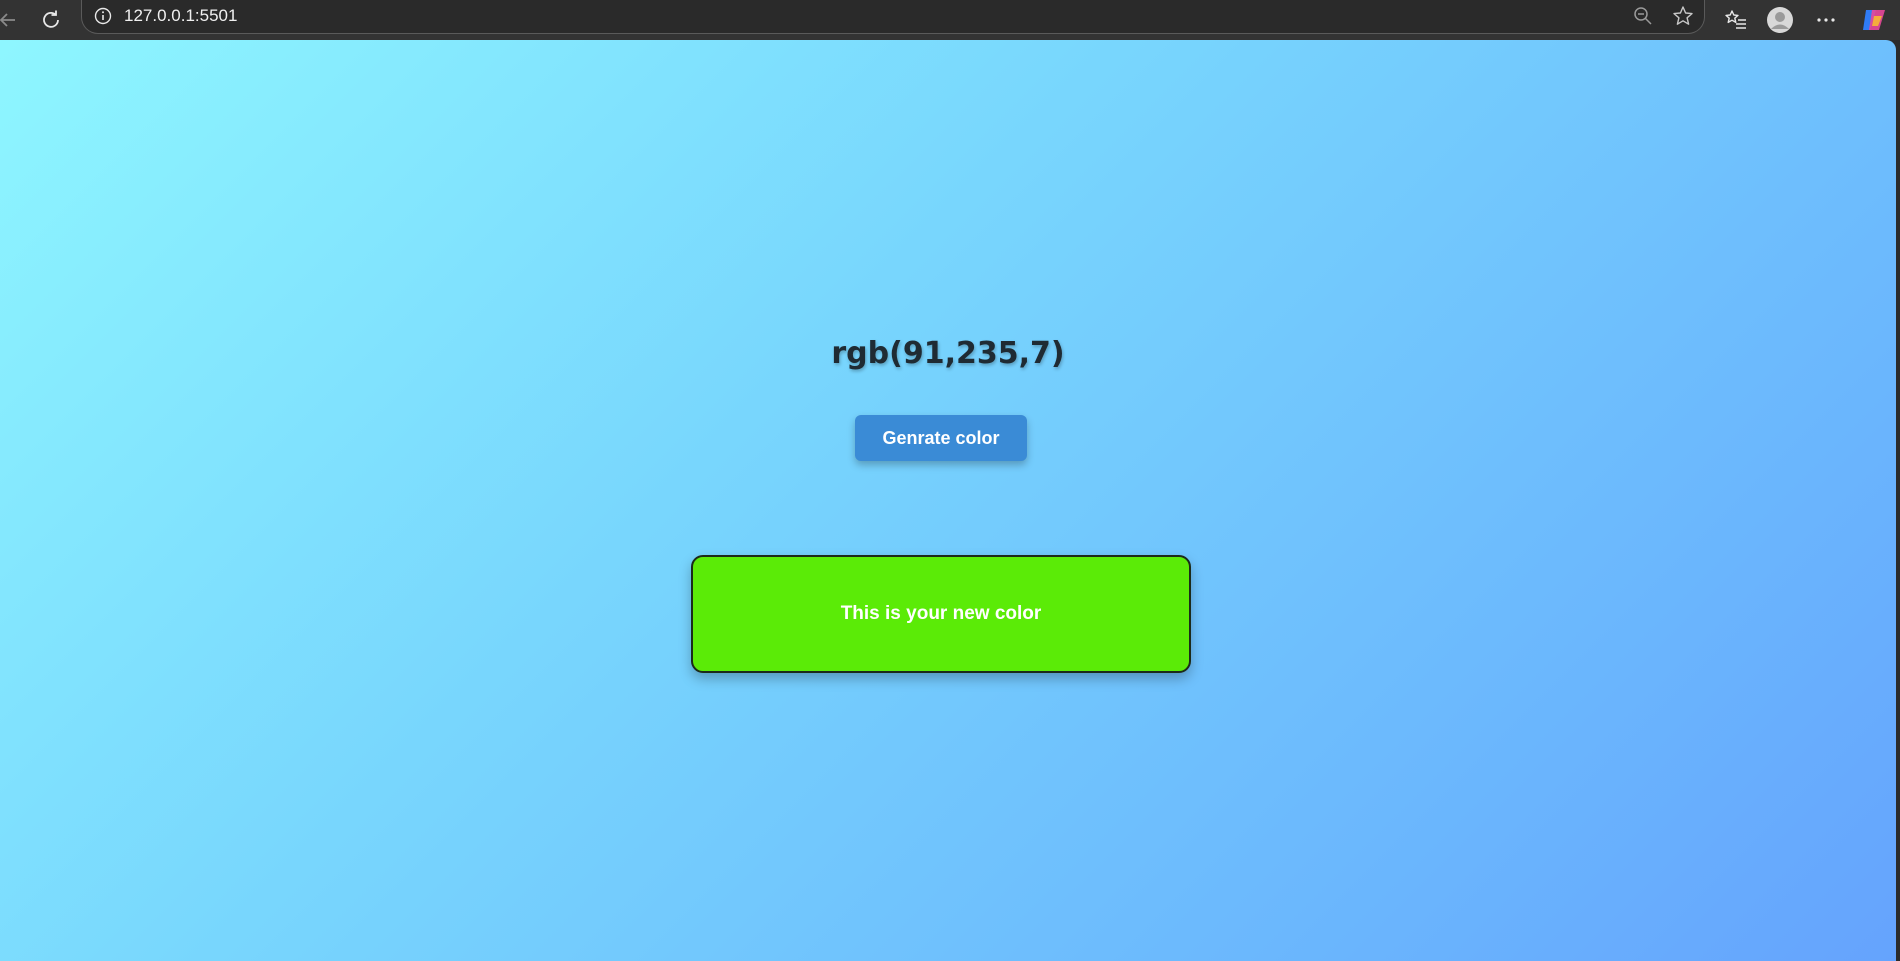  Describe the element at coordinates (1780, 20) in the screenshot. I see `profile-icon` at that location.